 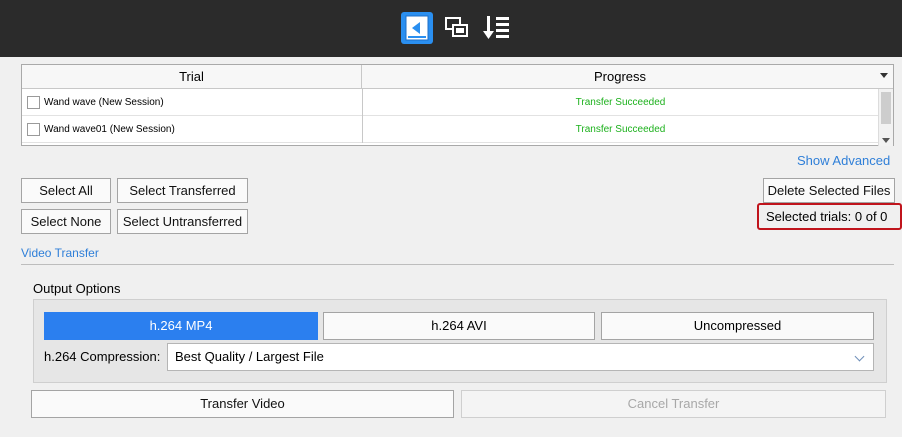 What do you see at coordinates (182, 190) in the screenshot?
I see `select-transferred-button: Select Transferred` at bounding box center [182, 190].